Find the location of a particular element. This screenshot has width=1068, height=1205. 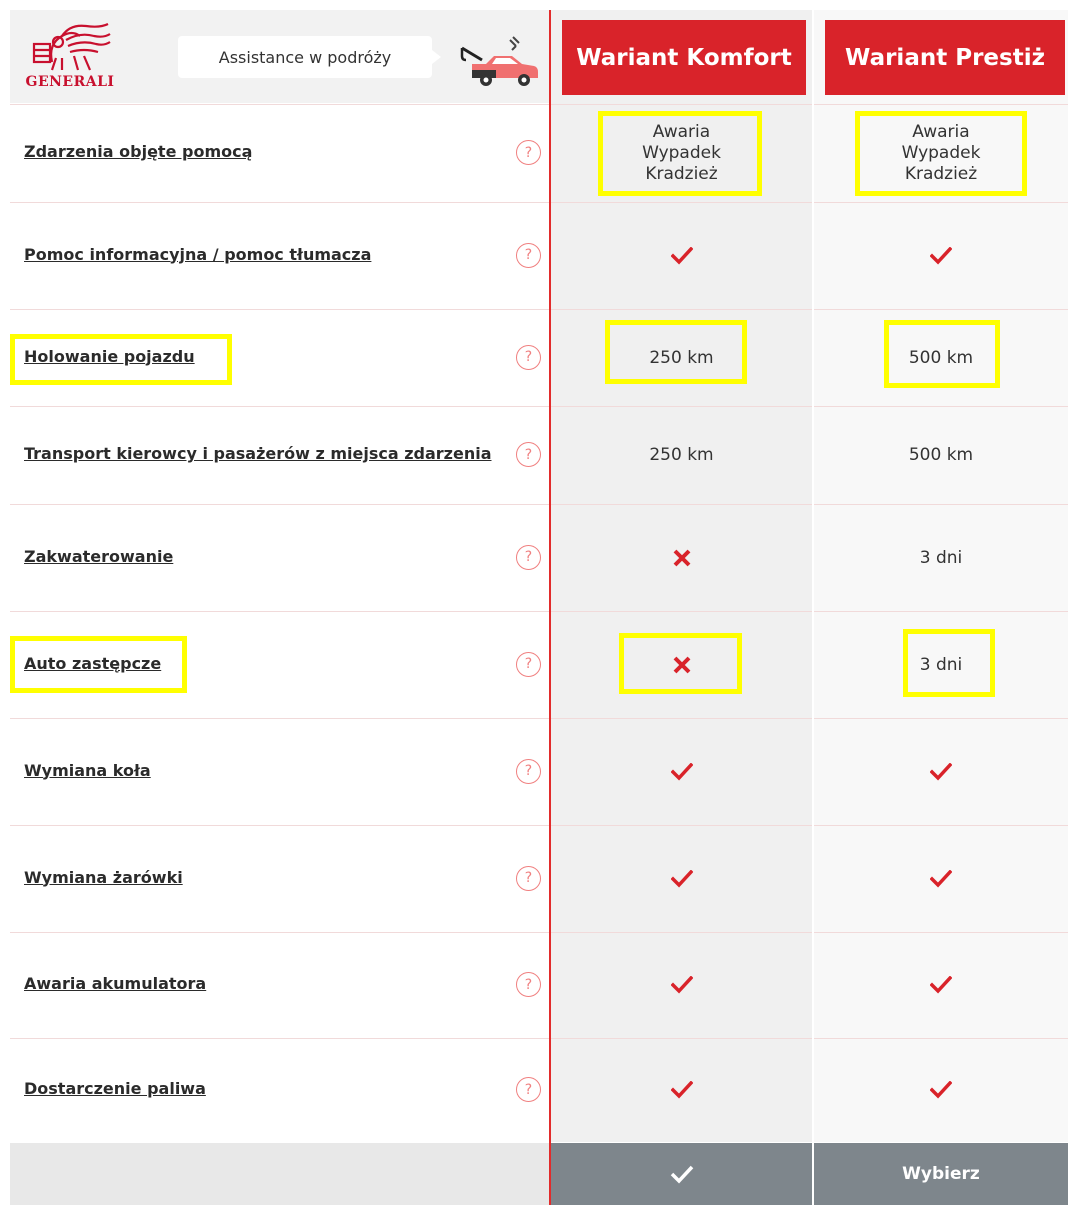

feature-label: Dostarczenie paliwa is located at coordinates (115, 1088).